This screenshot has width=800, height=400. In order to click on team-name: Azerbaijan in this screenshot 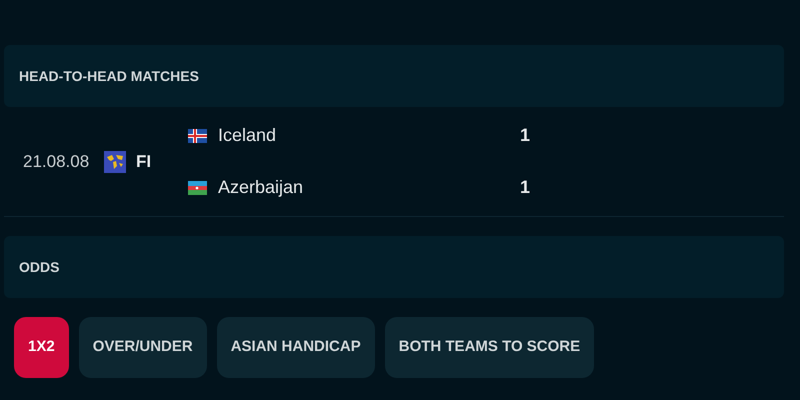, I will do `click(261, 187)`.